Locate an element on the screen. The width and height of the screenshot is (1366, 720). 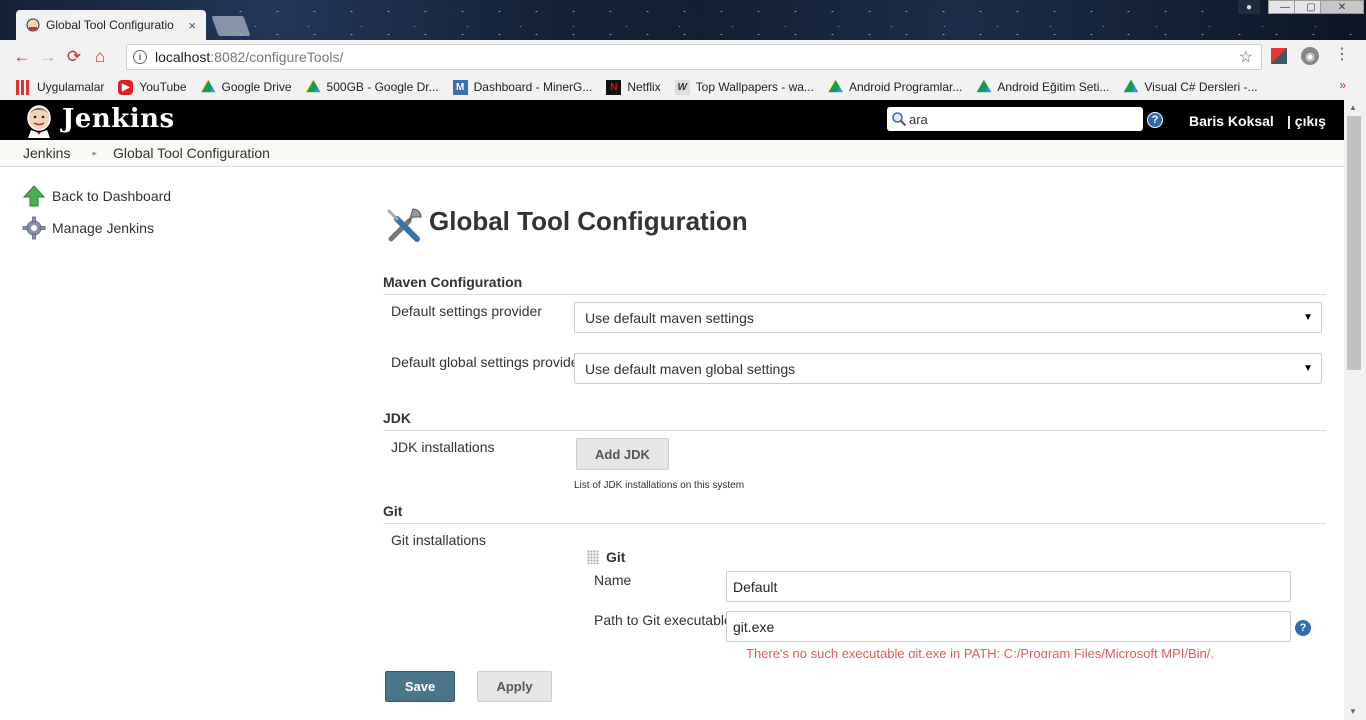
new-tab-button is located at coordinates (231, 26).